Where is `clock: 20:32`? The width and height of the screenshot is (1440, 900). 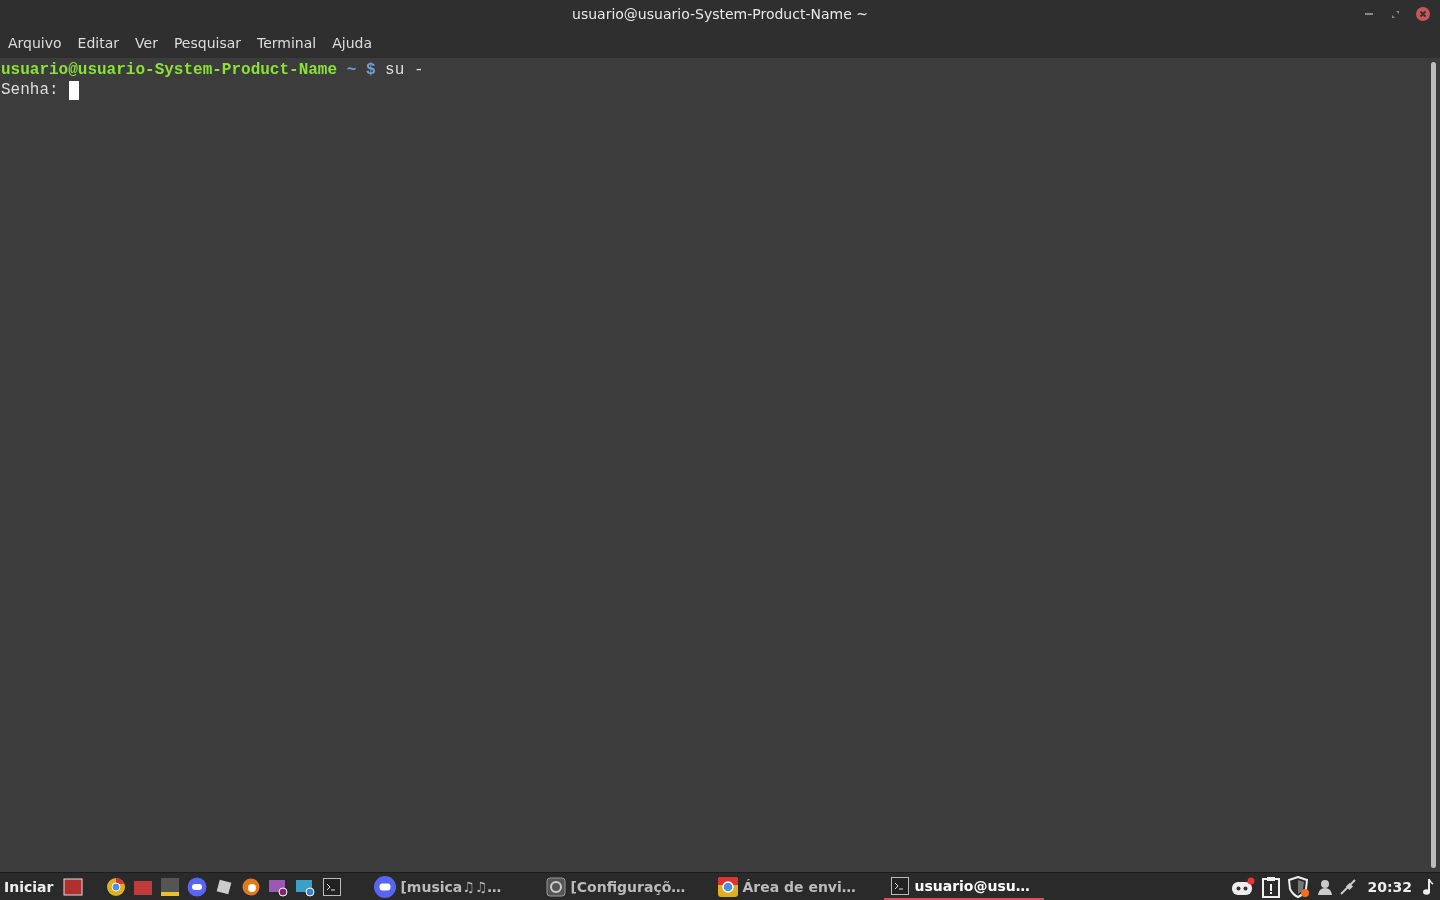 clock: 20:32 is located at coordinates (1389, 886).